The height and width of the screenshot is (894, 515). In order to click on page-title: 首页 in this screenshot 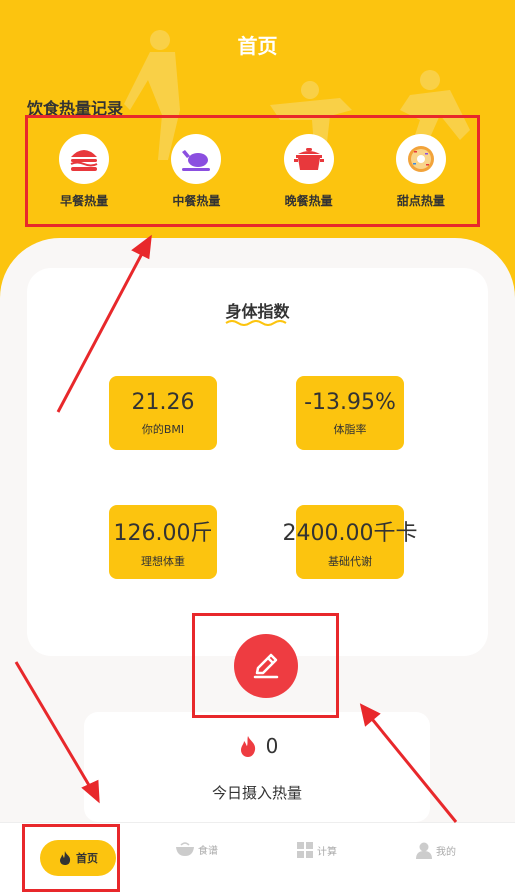, I will do `click(257, 46)`.